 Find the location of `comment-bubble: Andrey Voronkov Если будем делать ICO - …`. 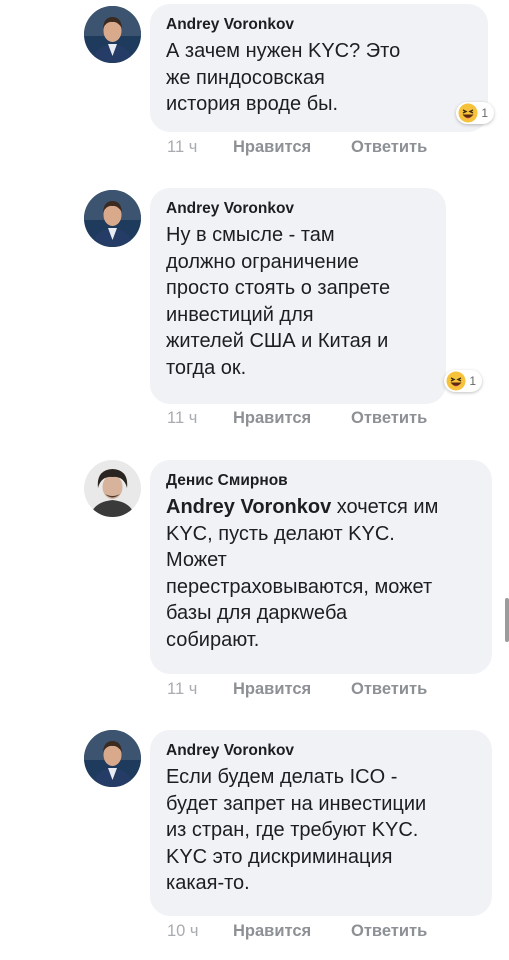

comment-bubble: Andrey Voronkov Если будем делать ICO - … is located at coordinates (321, 823).